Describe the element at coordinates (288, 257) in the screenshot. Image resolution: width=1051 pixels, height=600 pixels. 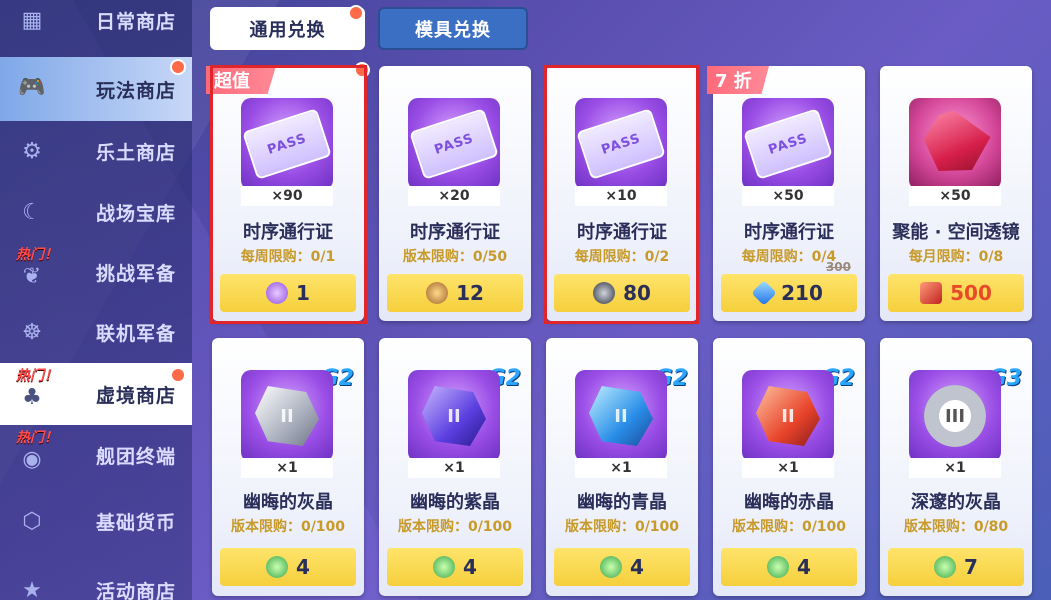
I see `purchase-limit: 每周限购：0/1` at that location.